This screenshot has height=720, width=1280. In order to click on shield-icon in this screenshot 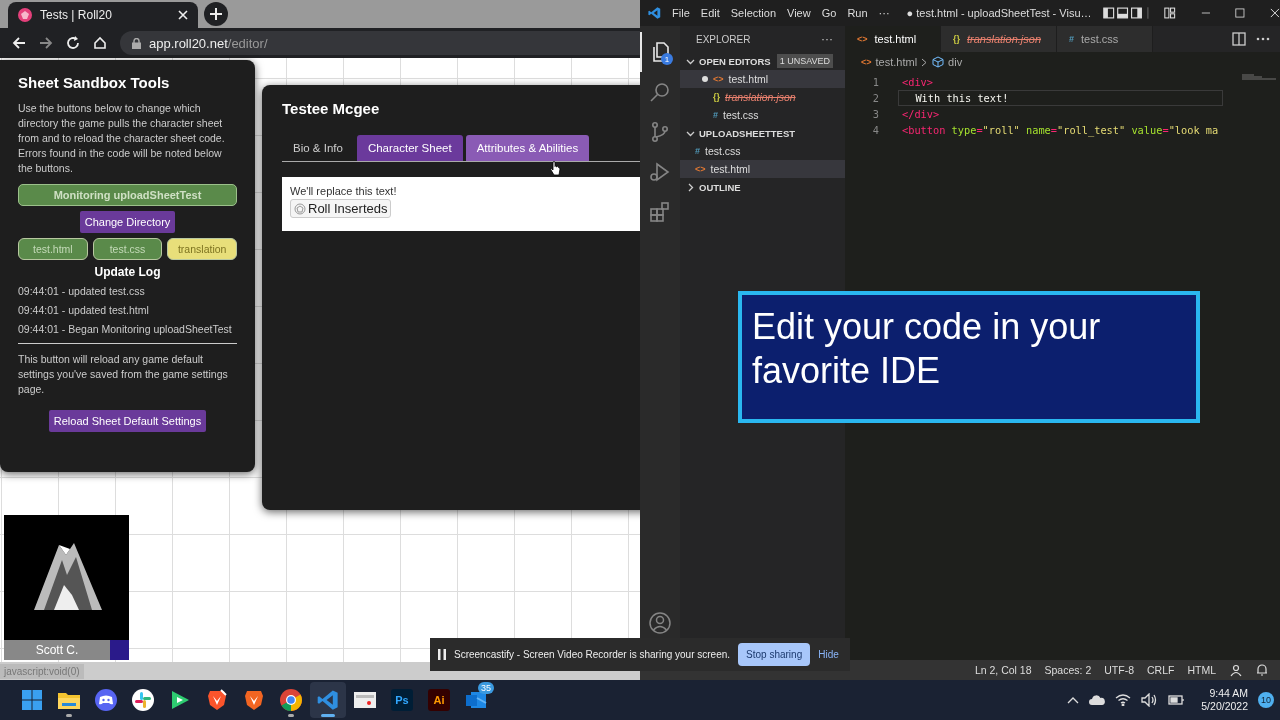, I will do `click(254, 700)`.